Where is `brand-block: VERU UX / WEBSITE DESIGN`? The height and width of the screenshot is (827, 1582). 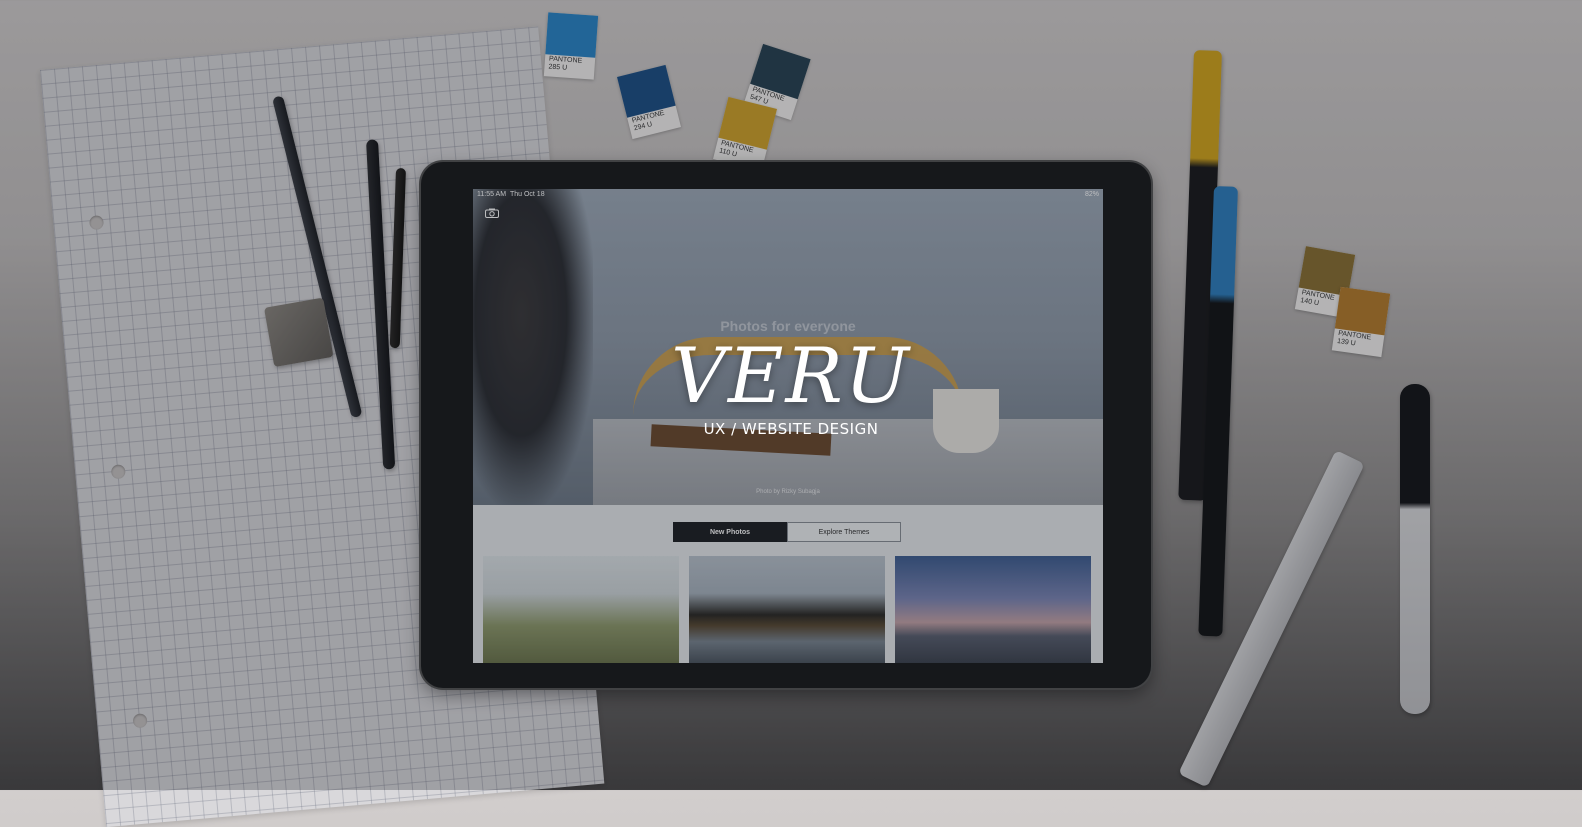 brand-block: VERU UX / WEBSITE DESIGN is located at coordinates (791, 385).